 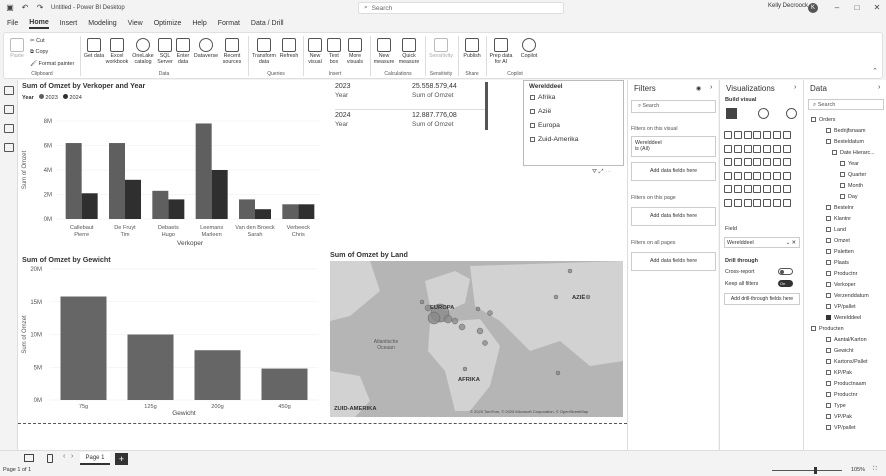 I want to click on collapse-filters-icon: ›, so click(x=711, y=87).